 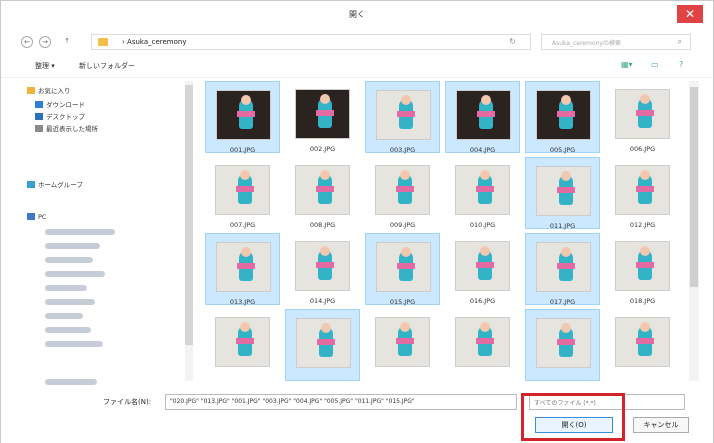 I want to click on close-button: ✕, so click(x=690, y=14).